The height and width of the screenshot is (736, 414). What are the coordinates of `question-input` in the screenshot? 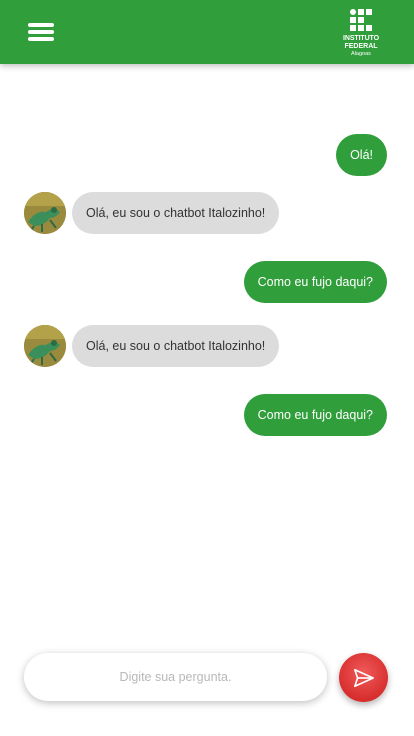 It's located at (175, 677).